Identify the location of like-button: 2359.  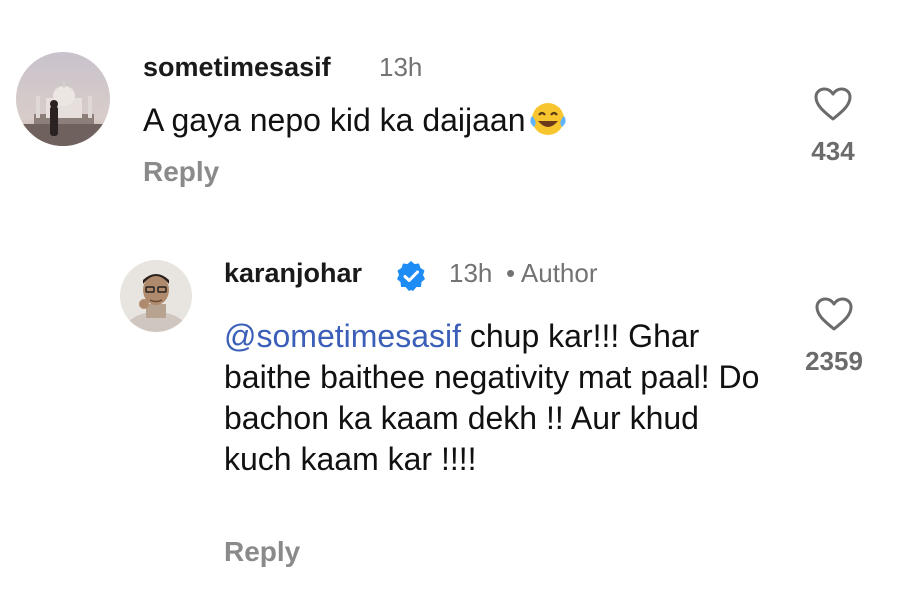
(834, 336).